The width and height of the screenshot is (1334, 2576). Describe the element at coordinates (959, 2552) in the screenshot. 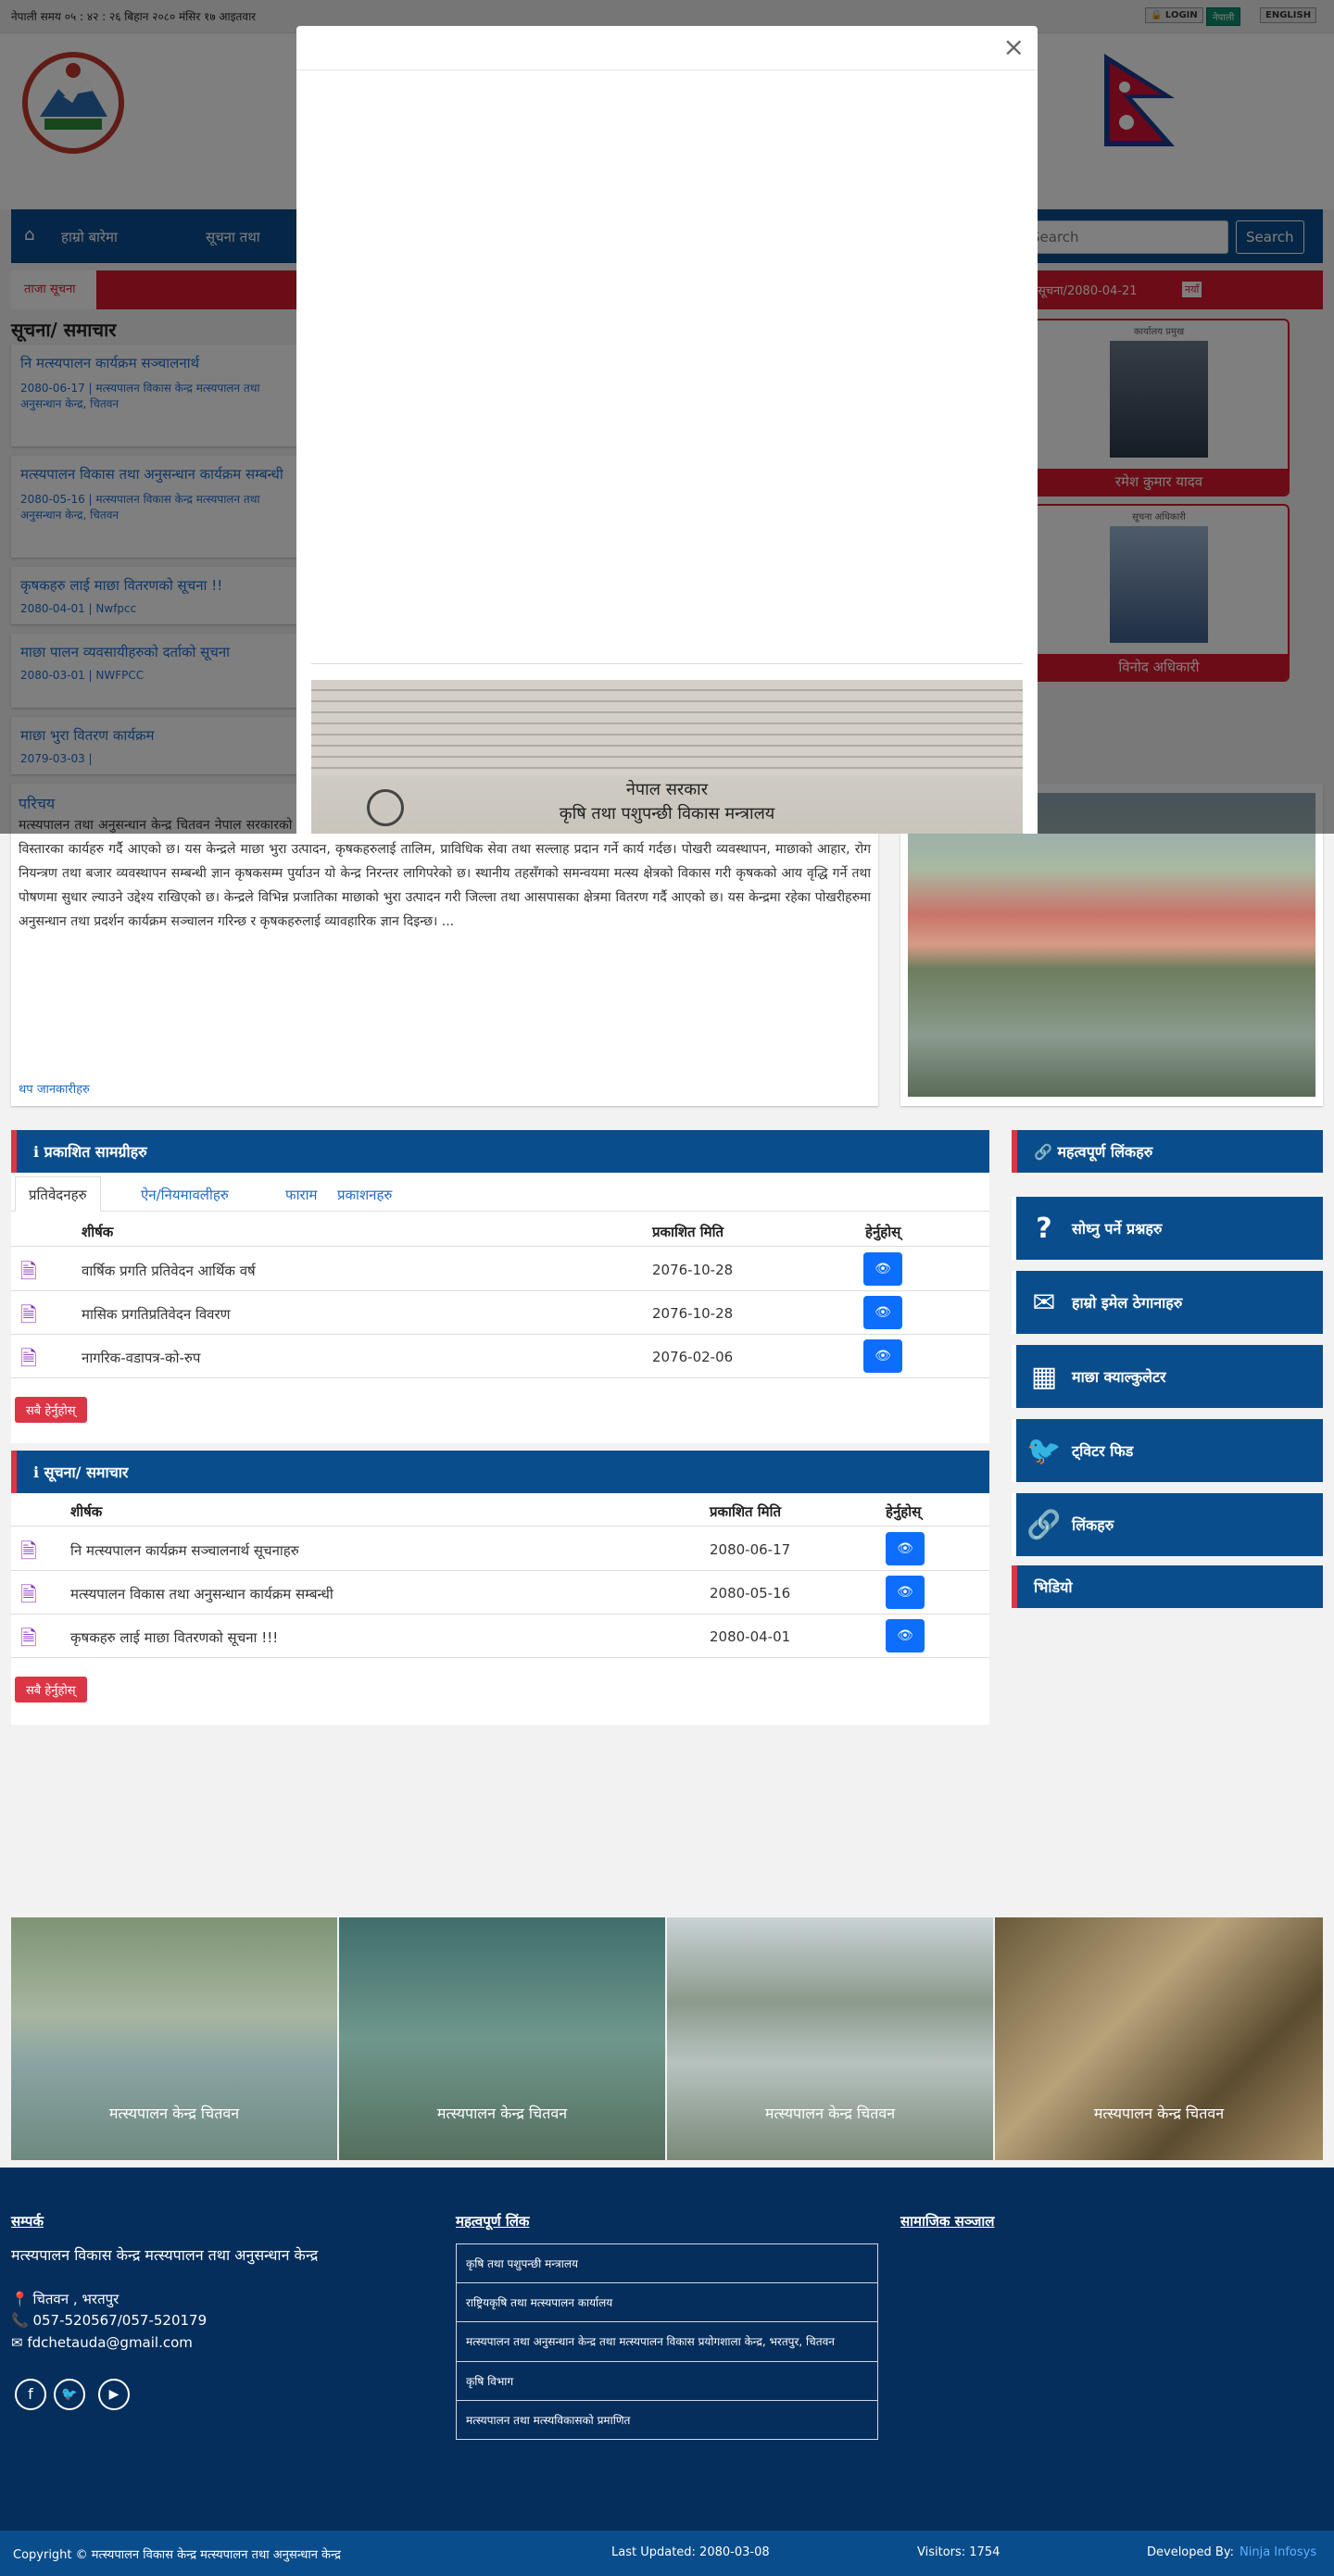

I see `visitor-count: Visitors: 1754` at that location.